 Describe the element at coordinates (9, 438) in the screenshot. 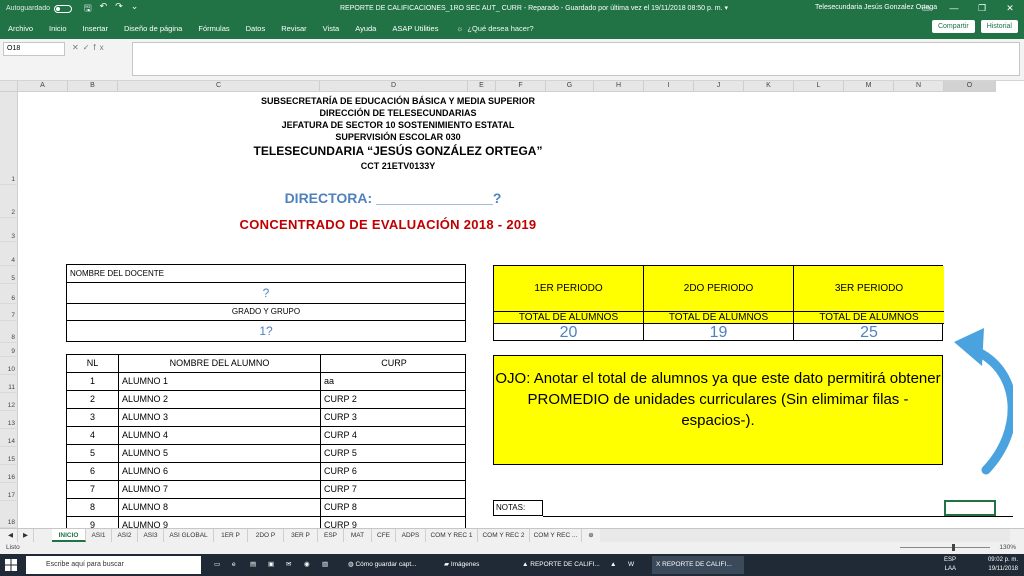

I see `row-header-14: 14` at that location.